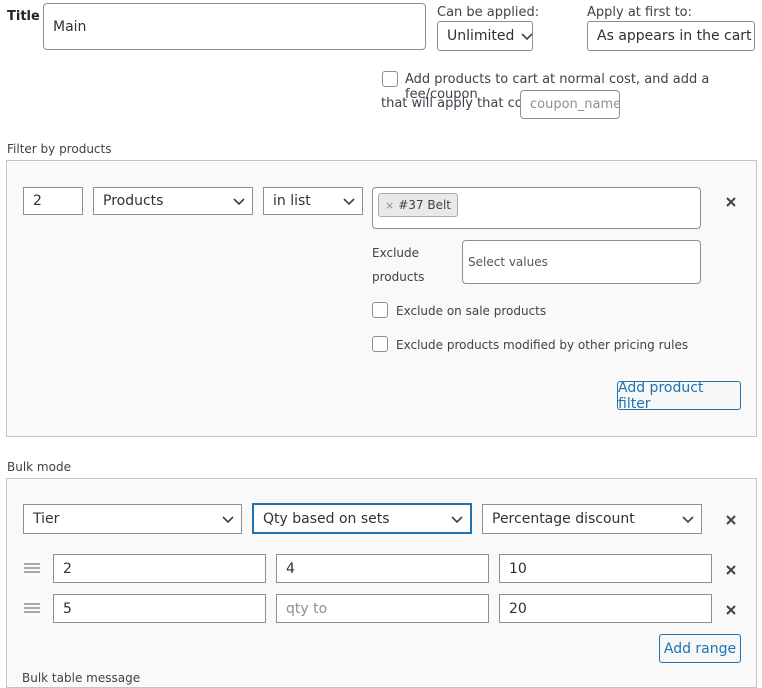 This screenshot has height=688, width=762. What do you see at coordinates (81, 678) in the screenshot?
I see `bulk-table-message-label: Bulk table message` at bounding box center [81, 678].